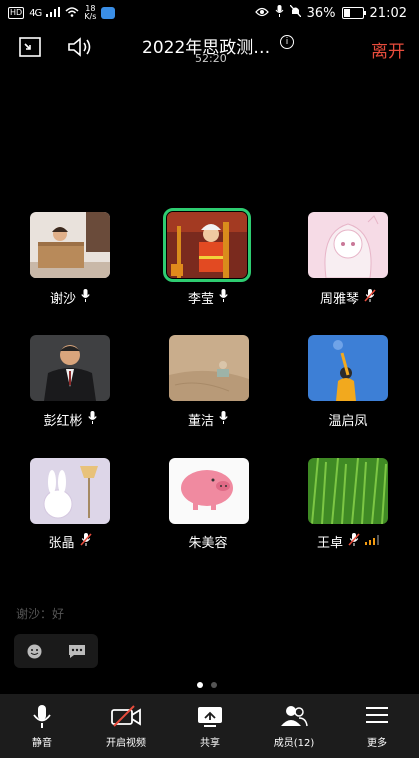  Describe the element at coordinates (201, 421) in the screenshot. I see `participant-name: 董洁` at that location.